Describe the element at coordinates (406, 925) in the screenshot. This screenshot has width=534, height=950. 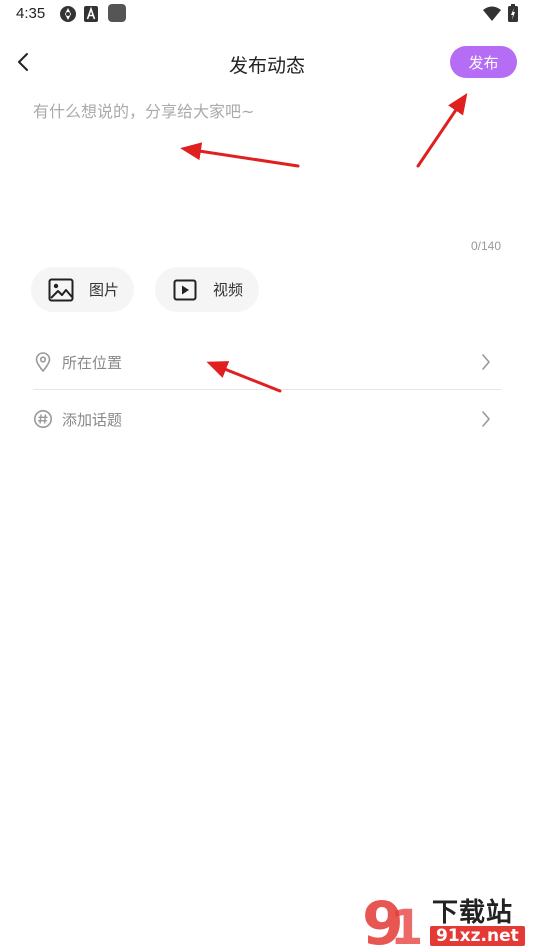
I see `svg-text: 1` at that location.